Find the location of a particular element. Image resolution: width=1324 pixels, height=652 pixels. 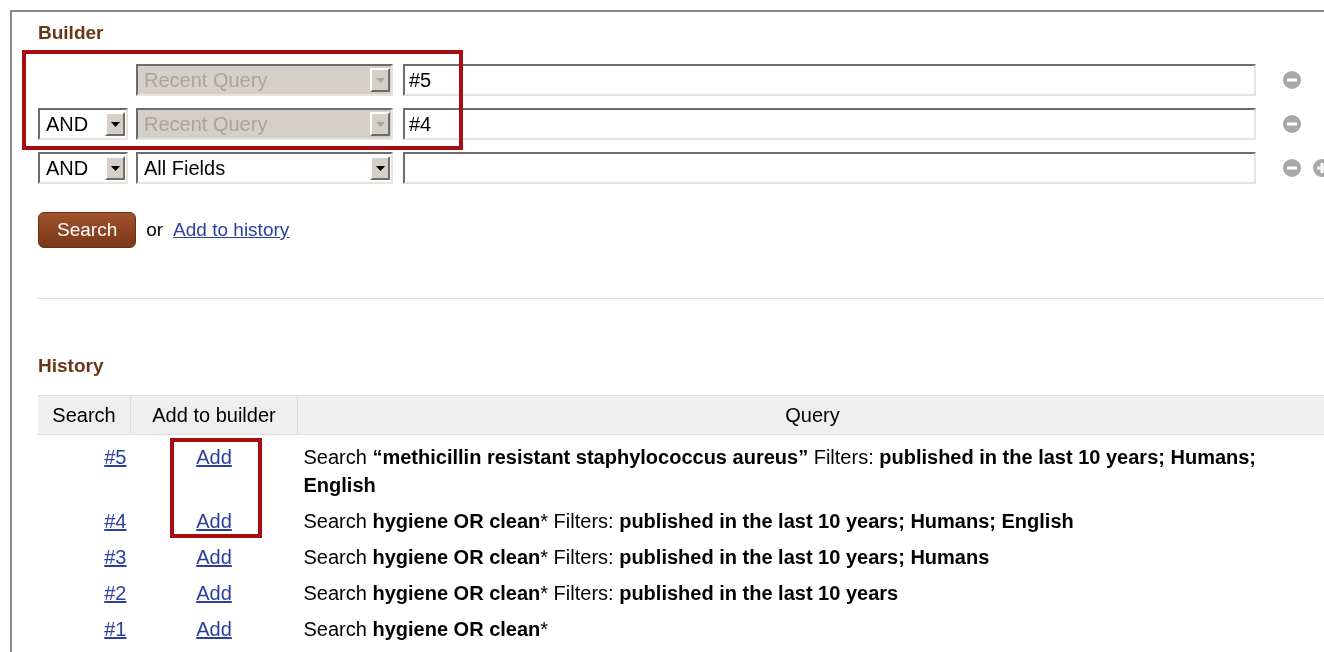

field-dropdown: All Fields is located at coordinates (264, 168).